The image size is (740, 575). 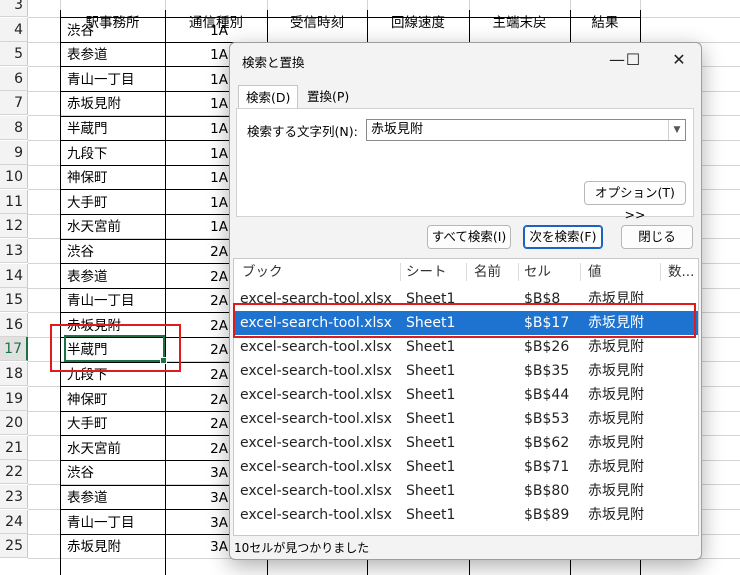 I want to click on row-header: 4, so click(x=14, y=29).